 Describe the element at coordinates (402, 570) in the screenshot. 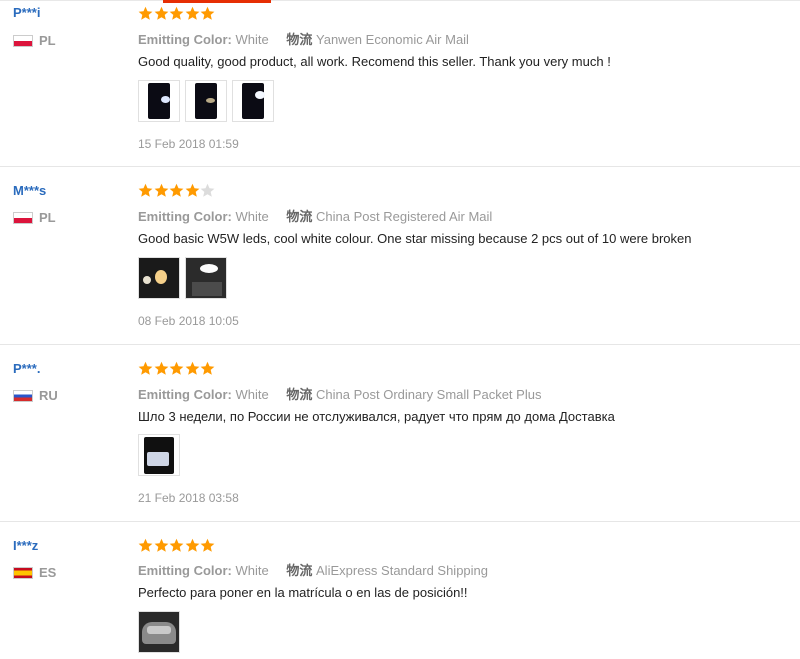

I see `shipping-method: AliExpress Standard Shipping` at that location.